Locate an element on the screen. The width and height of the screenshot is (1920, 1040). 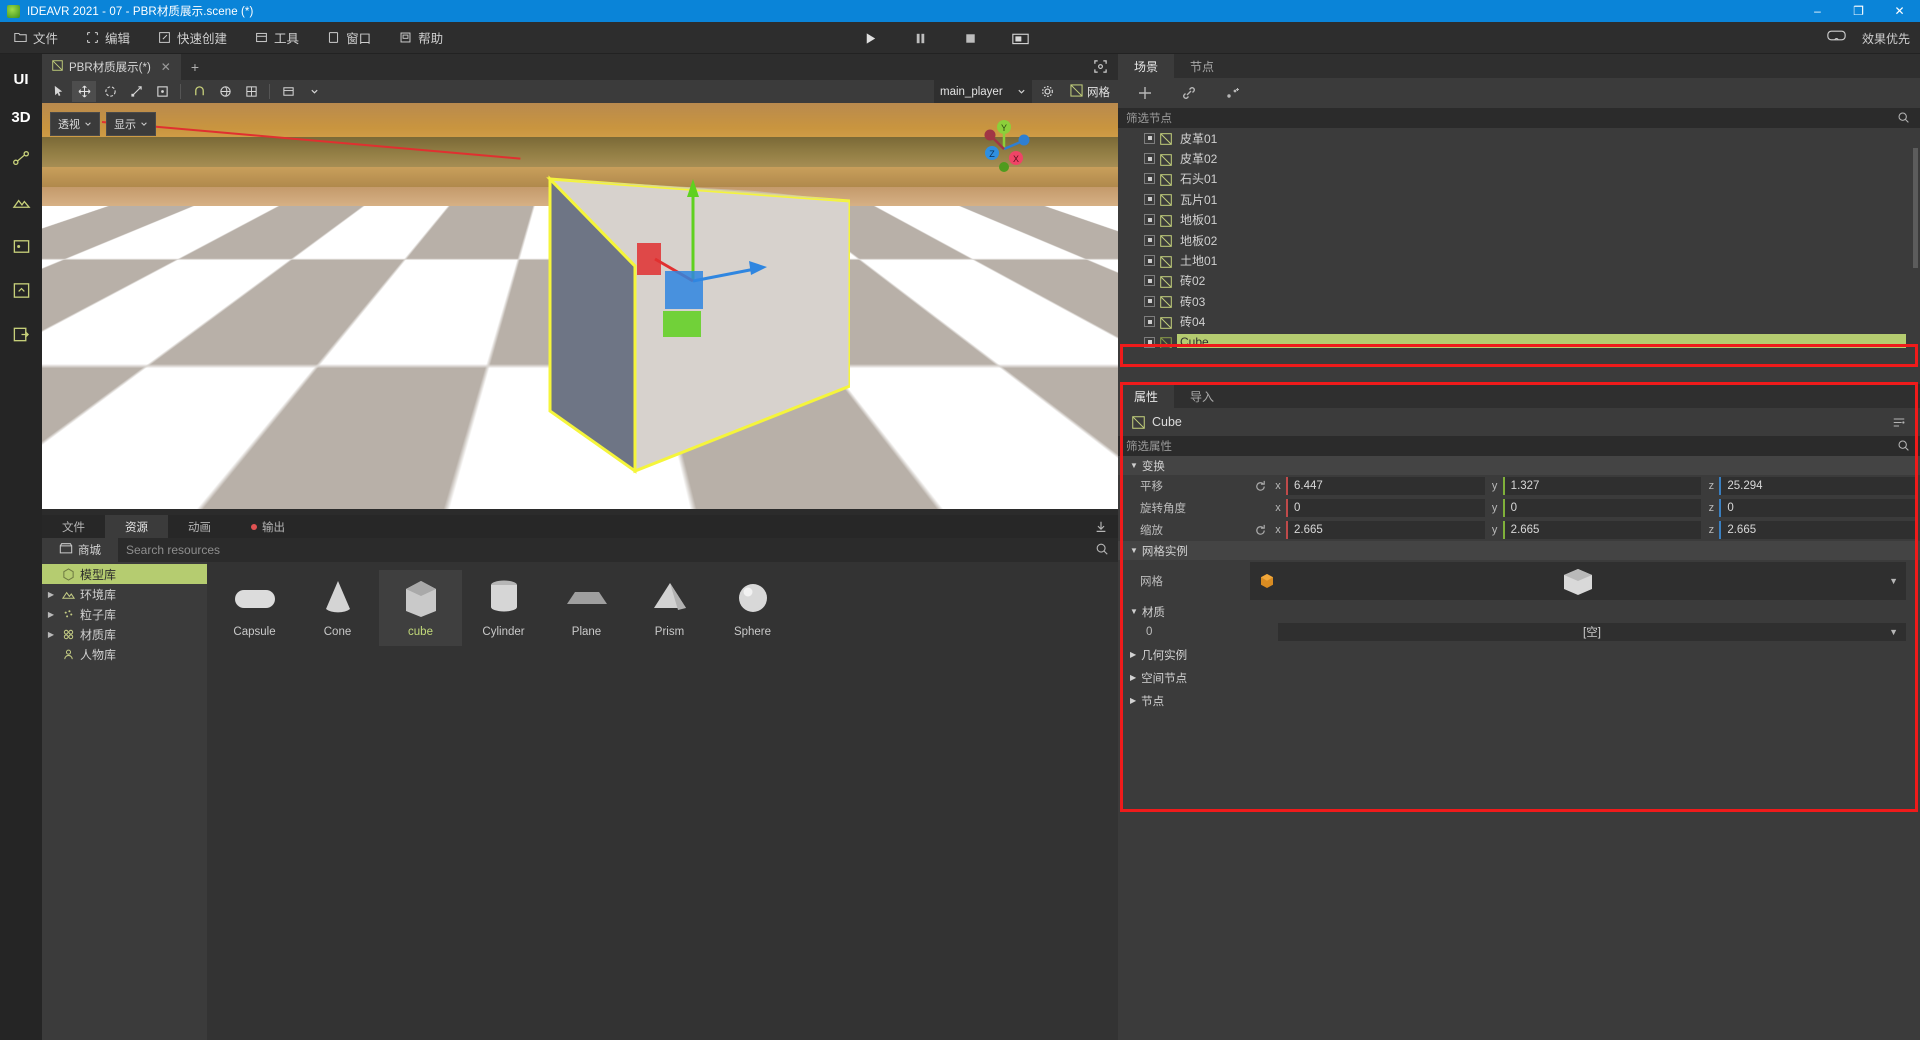
tab-import: 导入 is located at coordinates (1202, 396).